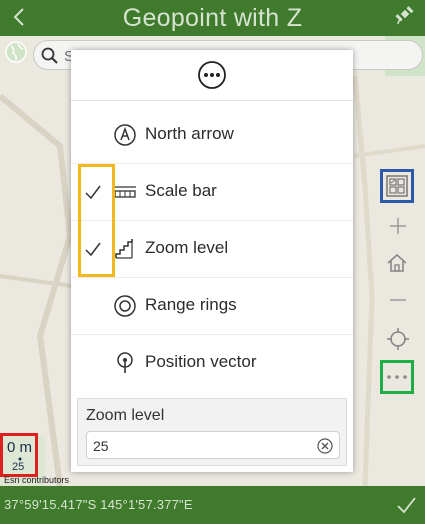 The height and width of the screenshot is (524, 425). Describe the element at coordinates (125, 192) in the screenshot. I see `scale-bar-icon` at that location.